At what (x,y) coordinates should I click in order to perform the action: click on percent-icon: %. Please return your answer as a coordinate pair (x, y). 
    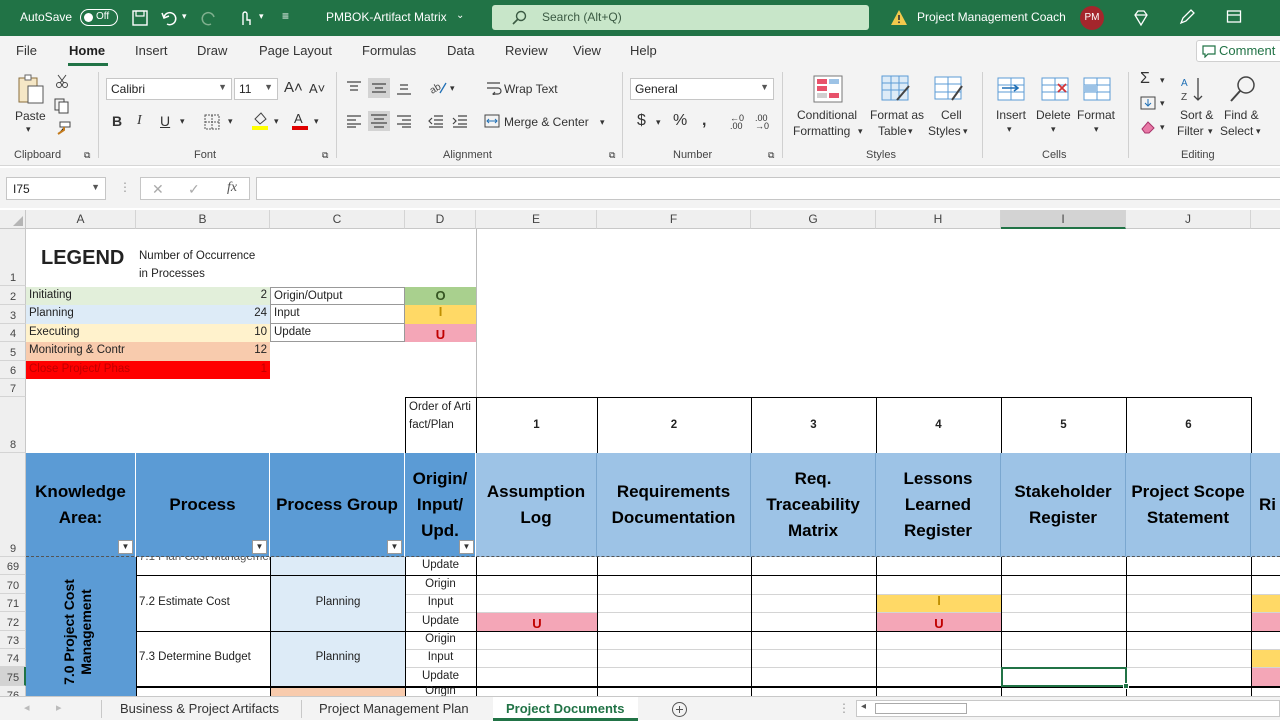
    Looking at the image, I should click on (680, 121).